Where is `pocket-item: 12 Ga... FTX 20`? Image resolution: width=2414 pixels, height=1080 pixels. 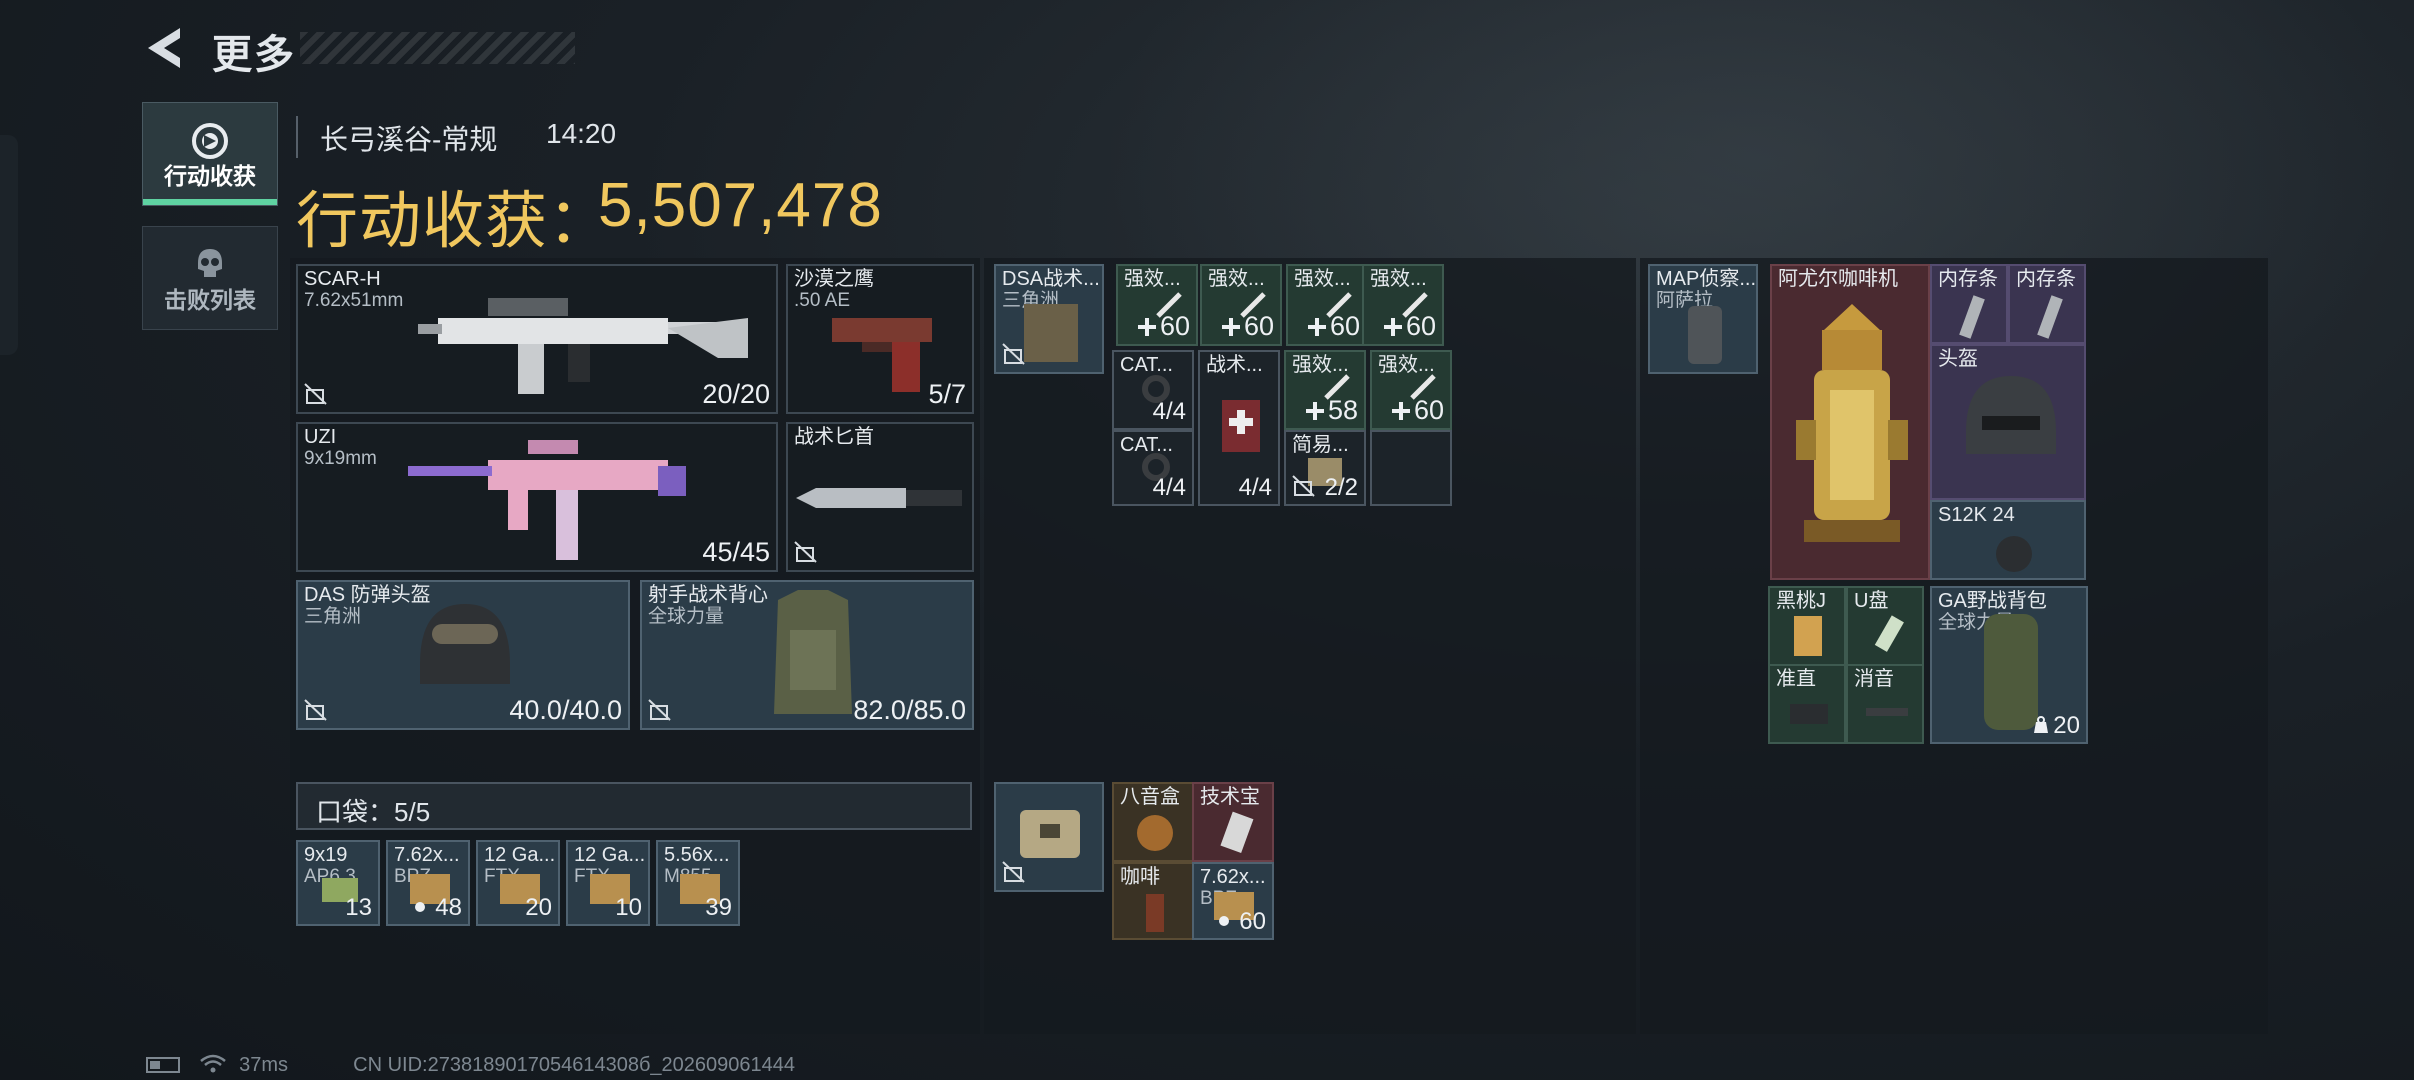 pocket-item: 12 Ga... FTX 20 is located at coordinates (518, 883).